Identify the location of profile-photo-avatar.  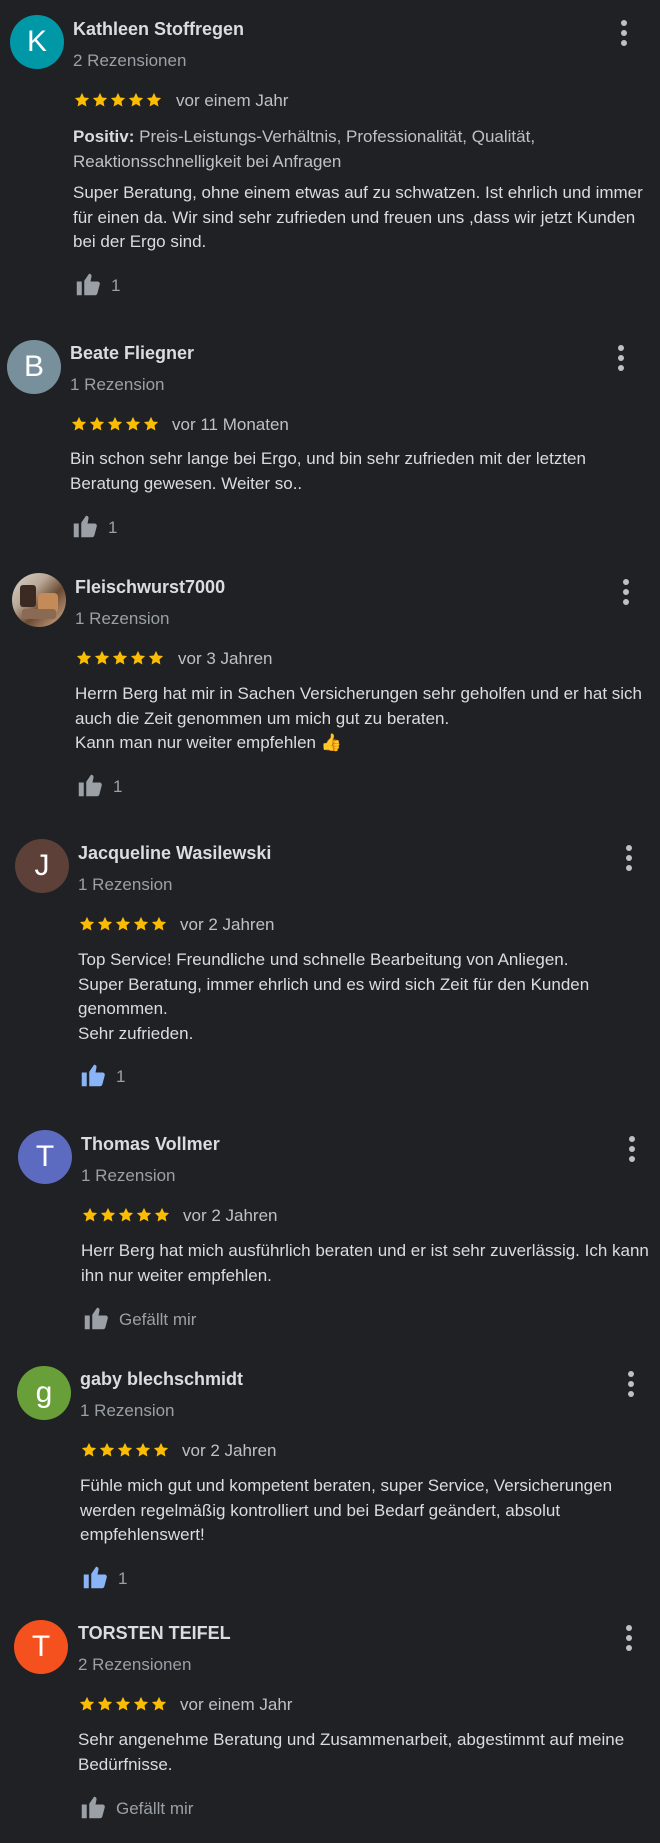
(39, 600).